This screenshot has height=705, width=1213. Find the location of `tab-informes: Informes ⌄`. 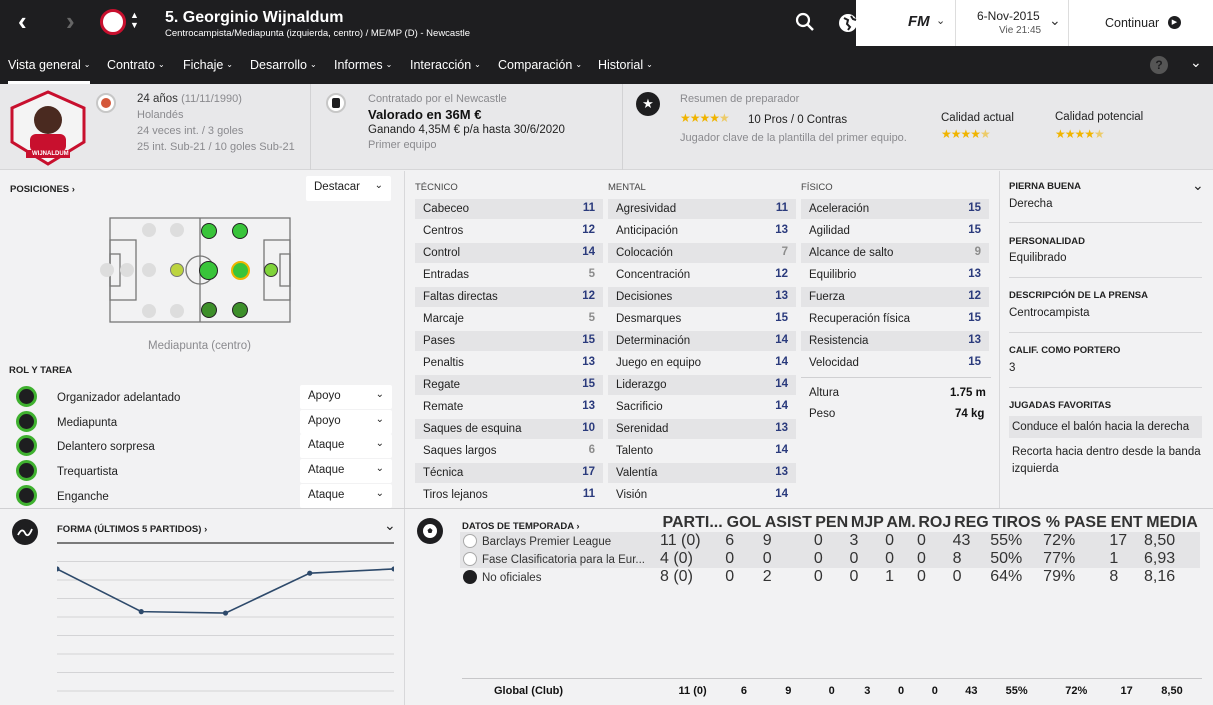

tab-informes: Informes ⌄ is located at coordinates (363, 65).